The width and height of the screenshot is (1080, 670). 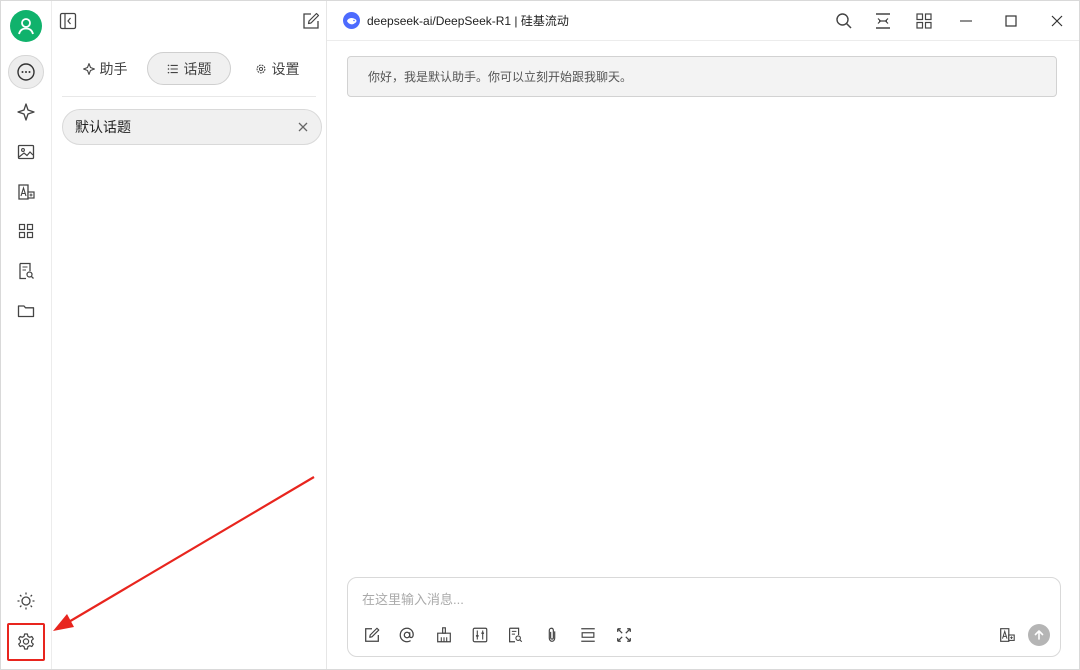 I want to click on sun-icon, so click(x=26, y=601).